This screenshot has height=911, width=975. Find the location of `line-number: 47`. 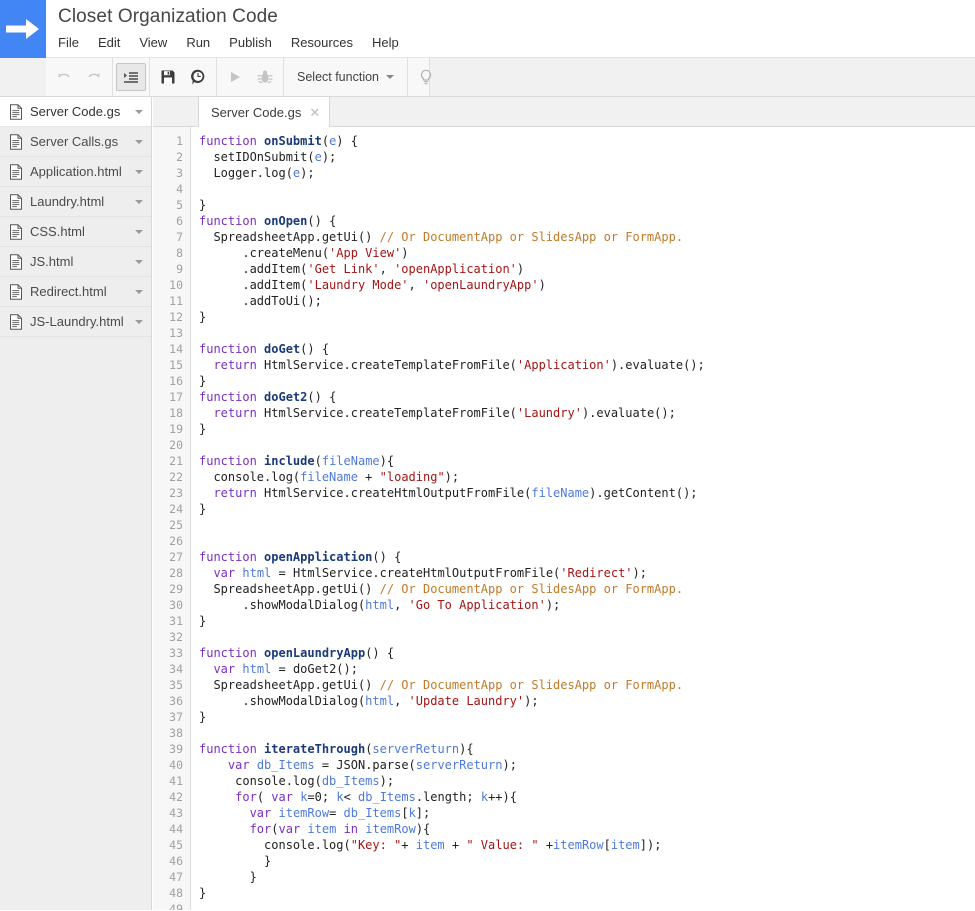

line-number: 47 is located at coordinates (176, 877).